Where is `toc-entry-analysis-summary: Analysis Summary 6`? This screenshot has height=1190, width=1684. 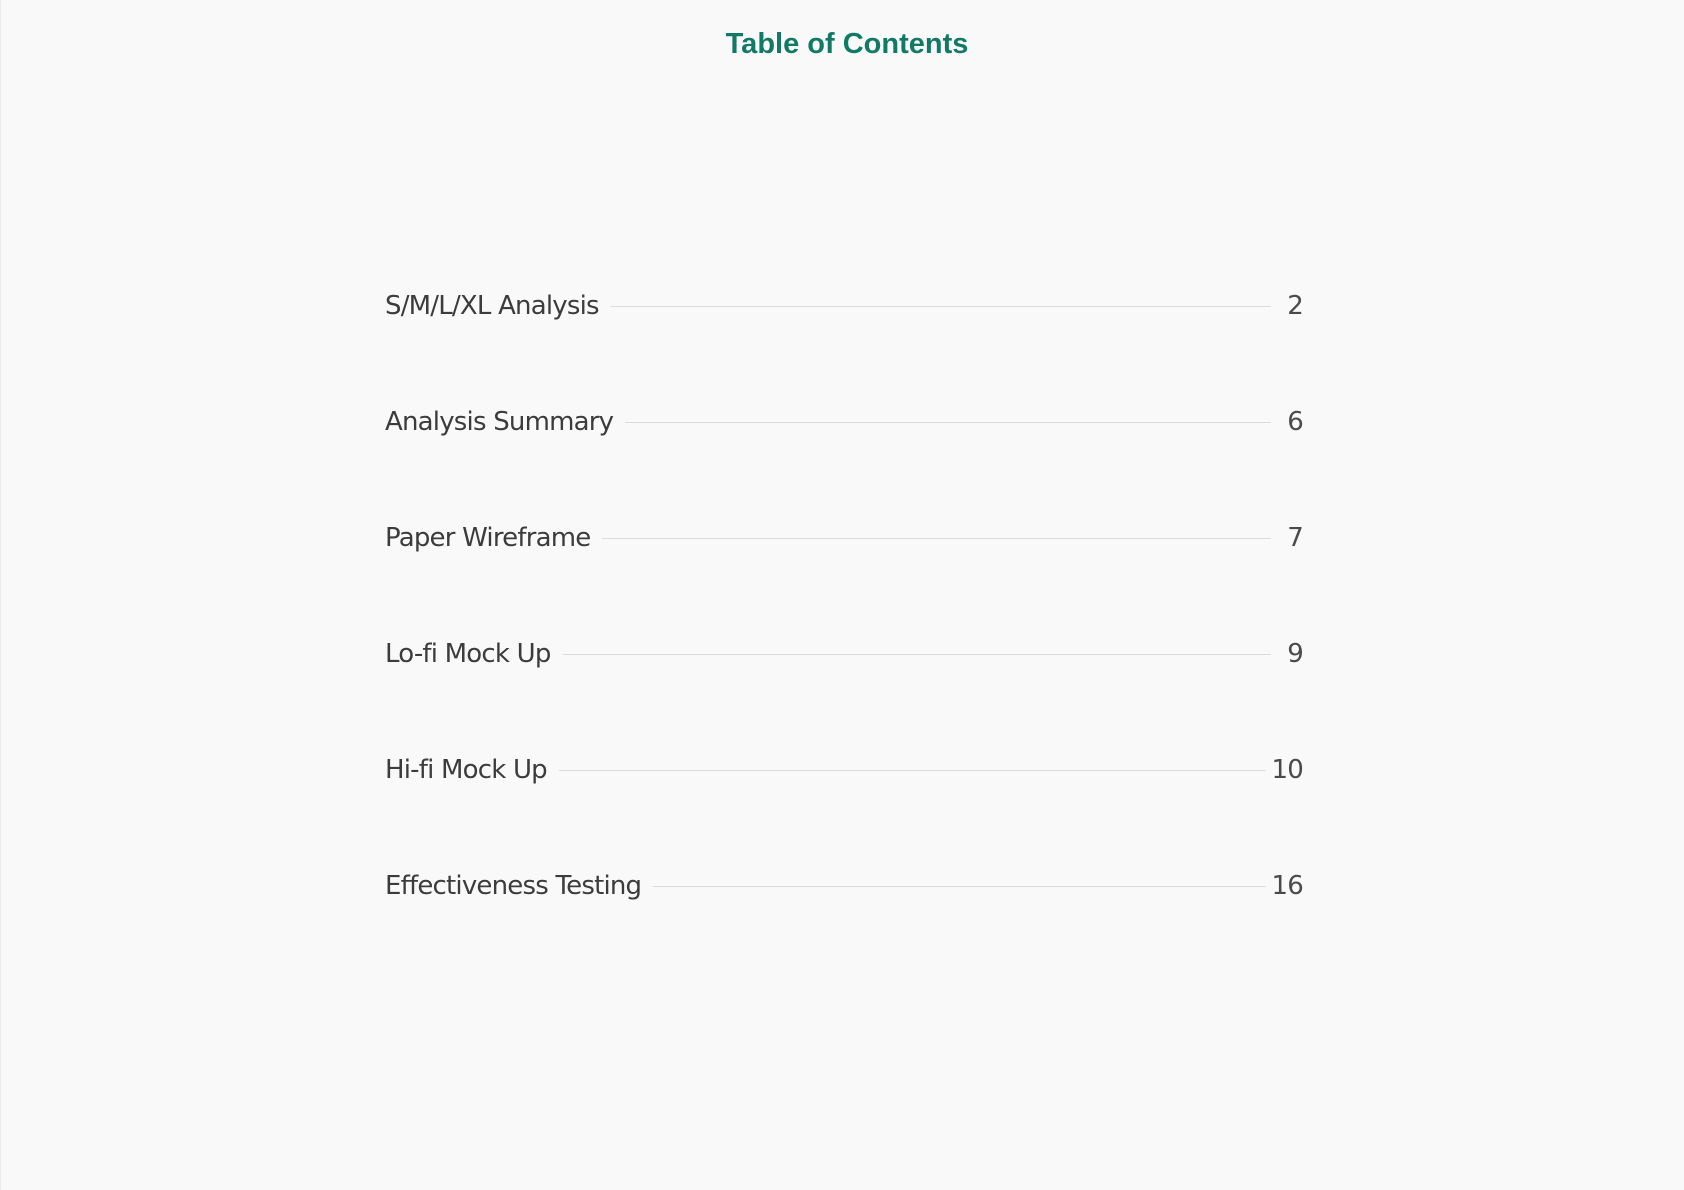
toc-entry-analysis-summary: Analysis Summary 6 is located at coordinates (844, 422).